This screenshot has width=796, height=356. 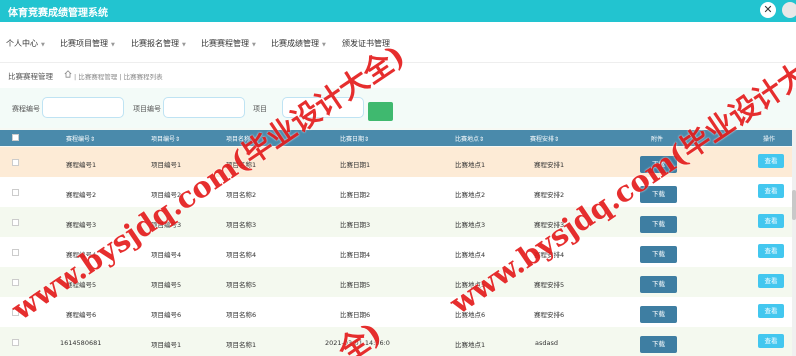 What do you see at coordinates (68, 74) in the screenshot?
I see `home-icon` at bounding box center [68, 74].